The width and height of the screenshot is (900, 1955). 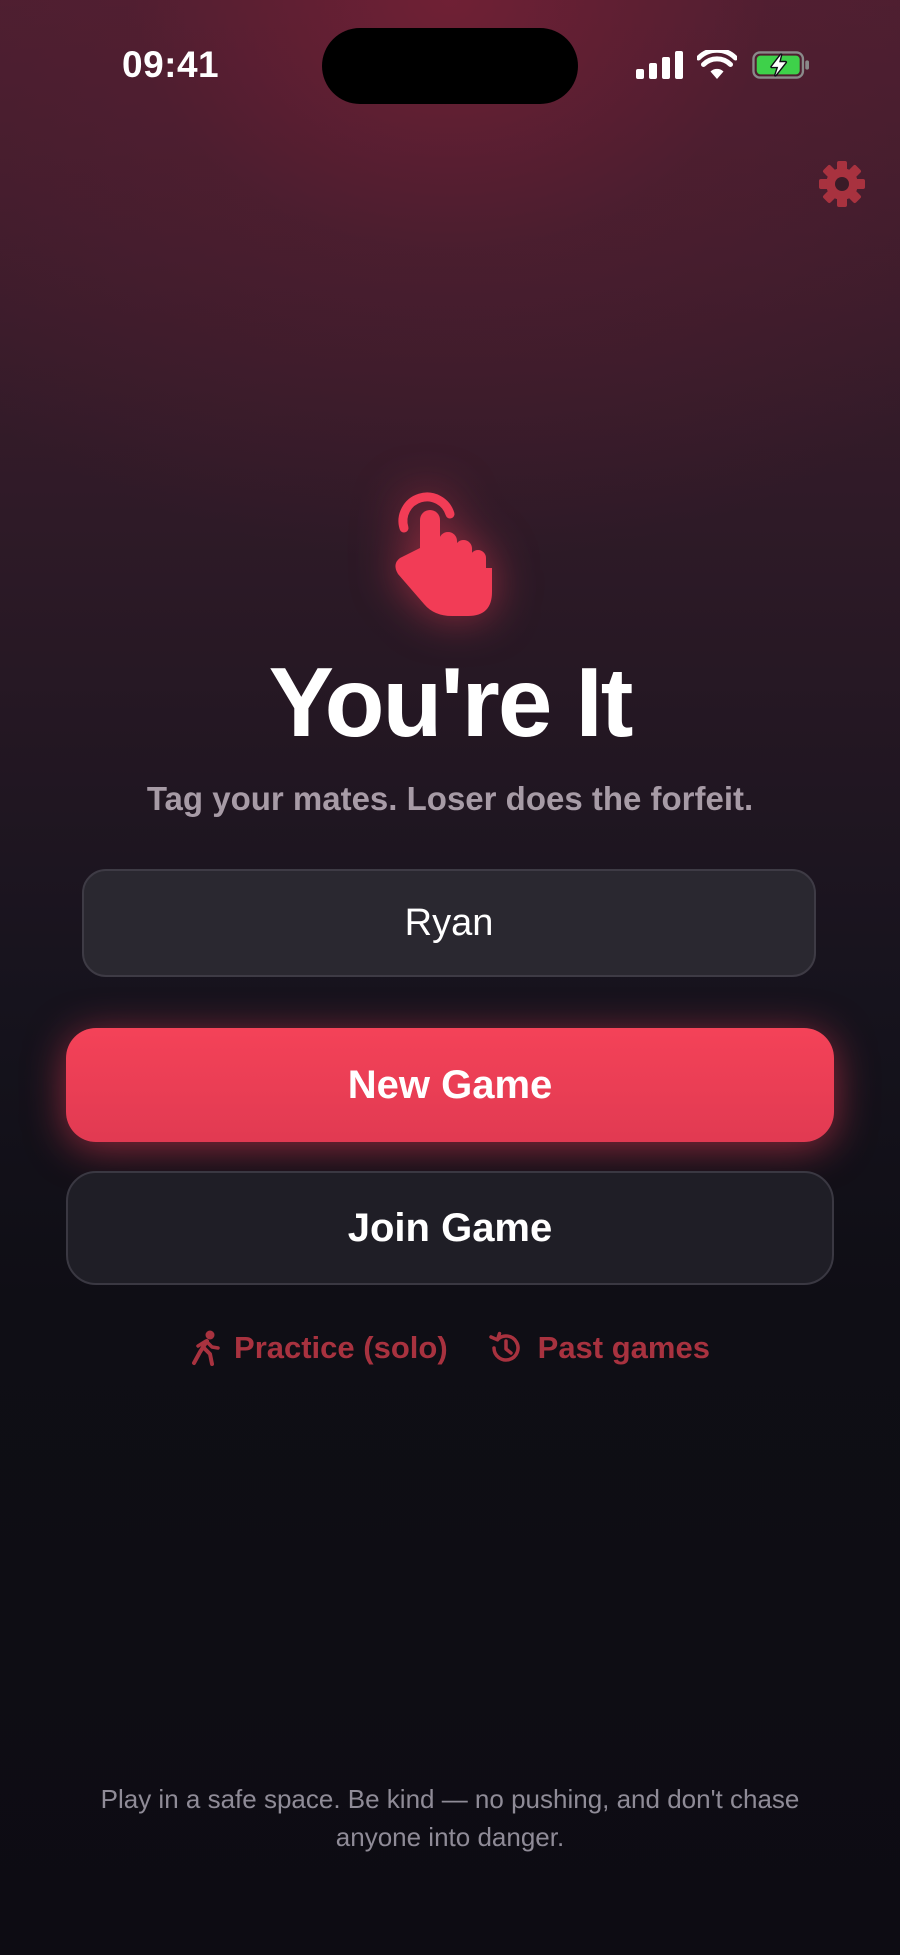 What do you see at coordinates (206, 1348) in the screenshot?
I see `running-person-icon` at bounding box center [206, 1348].